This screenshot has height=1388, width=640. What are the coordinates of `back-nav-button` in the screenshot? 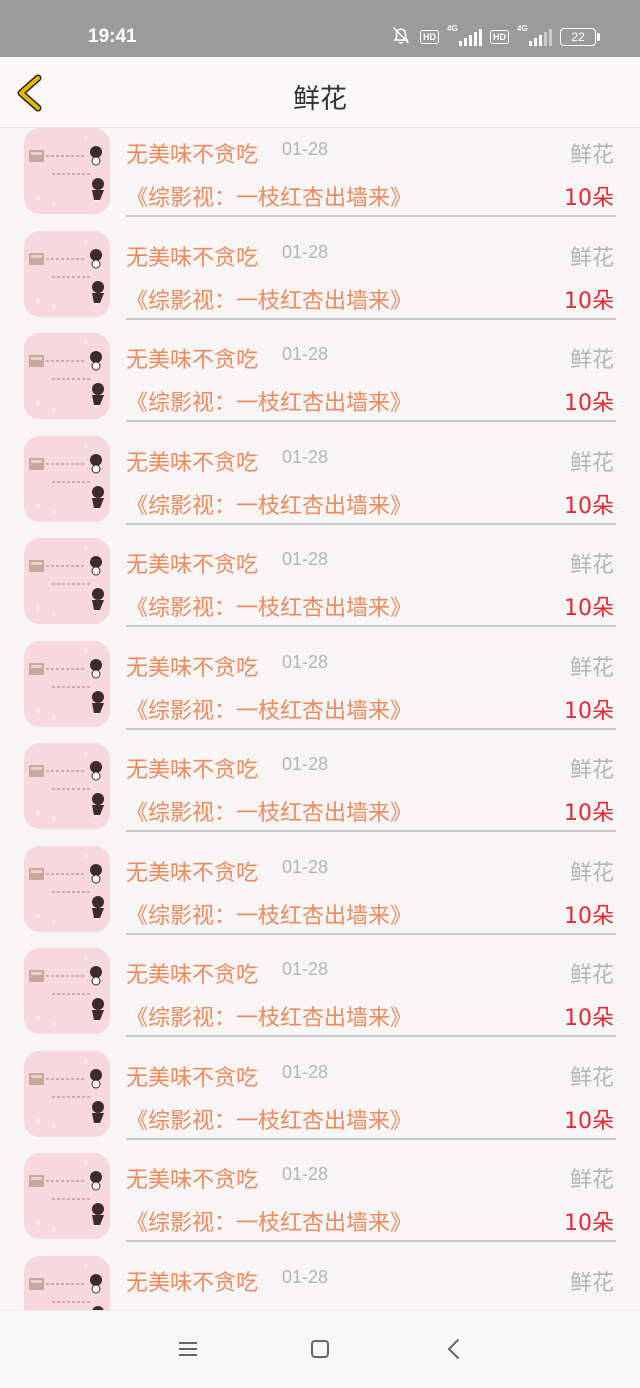 It's located at (454, 1349).